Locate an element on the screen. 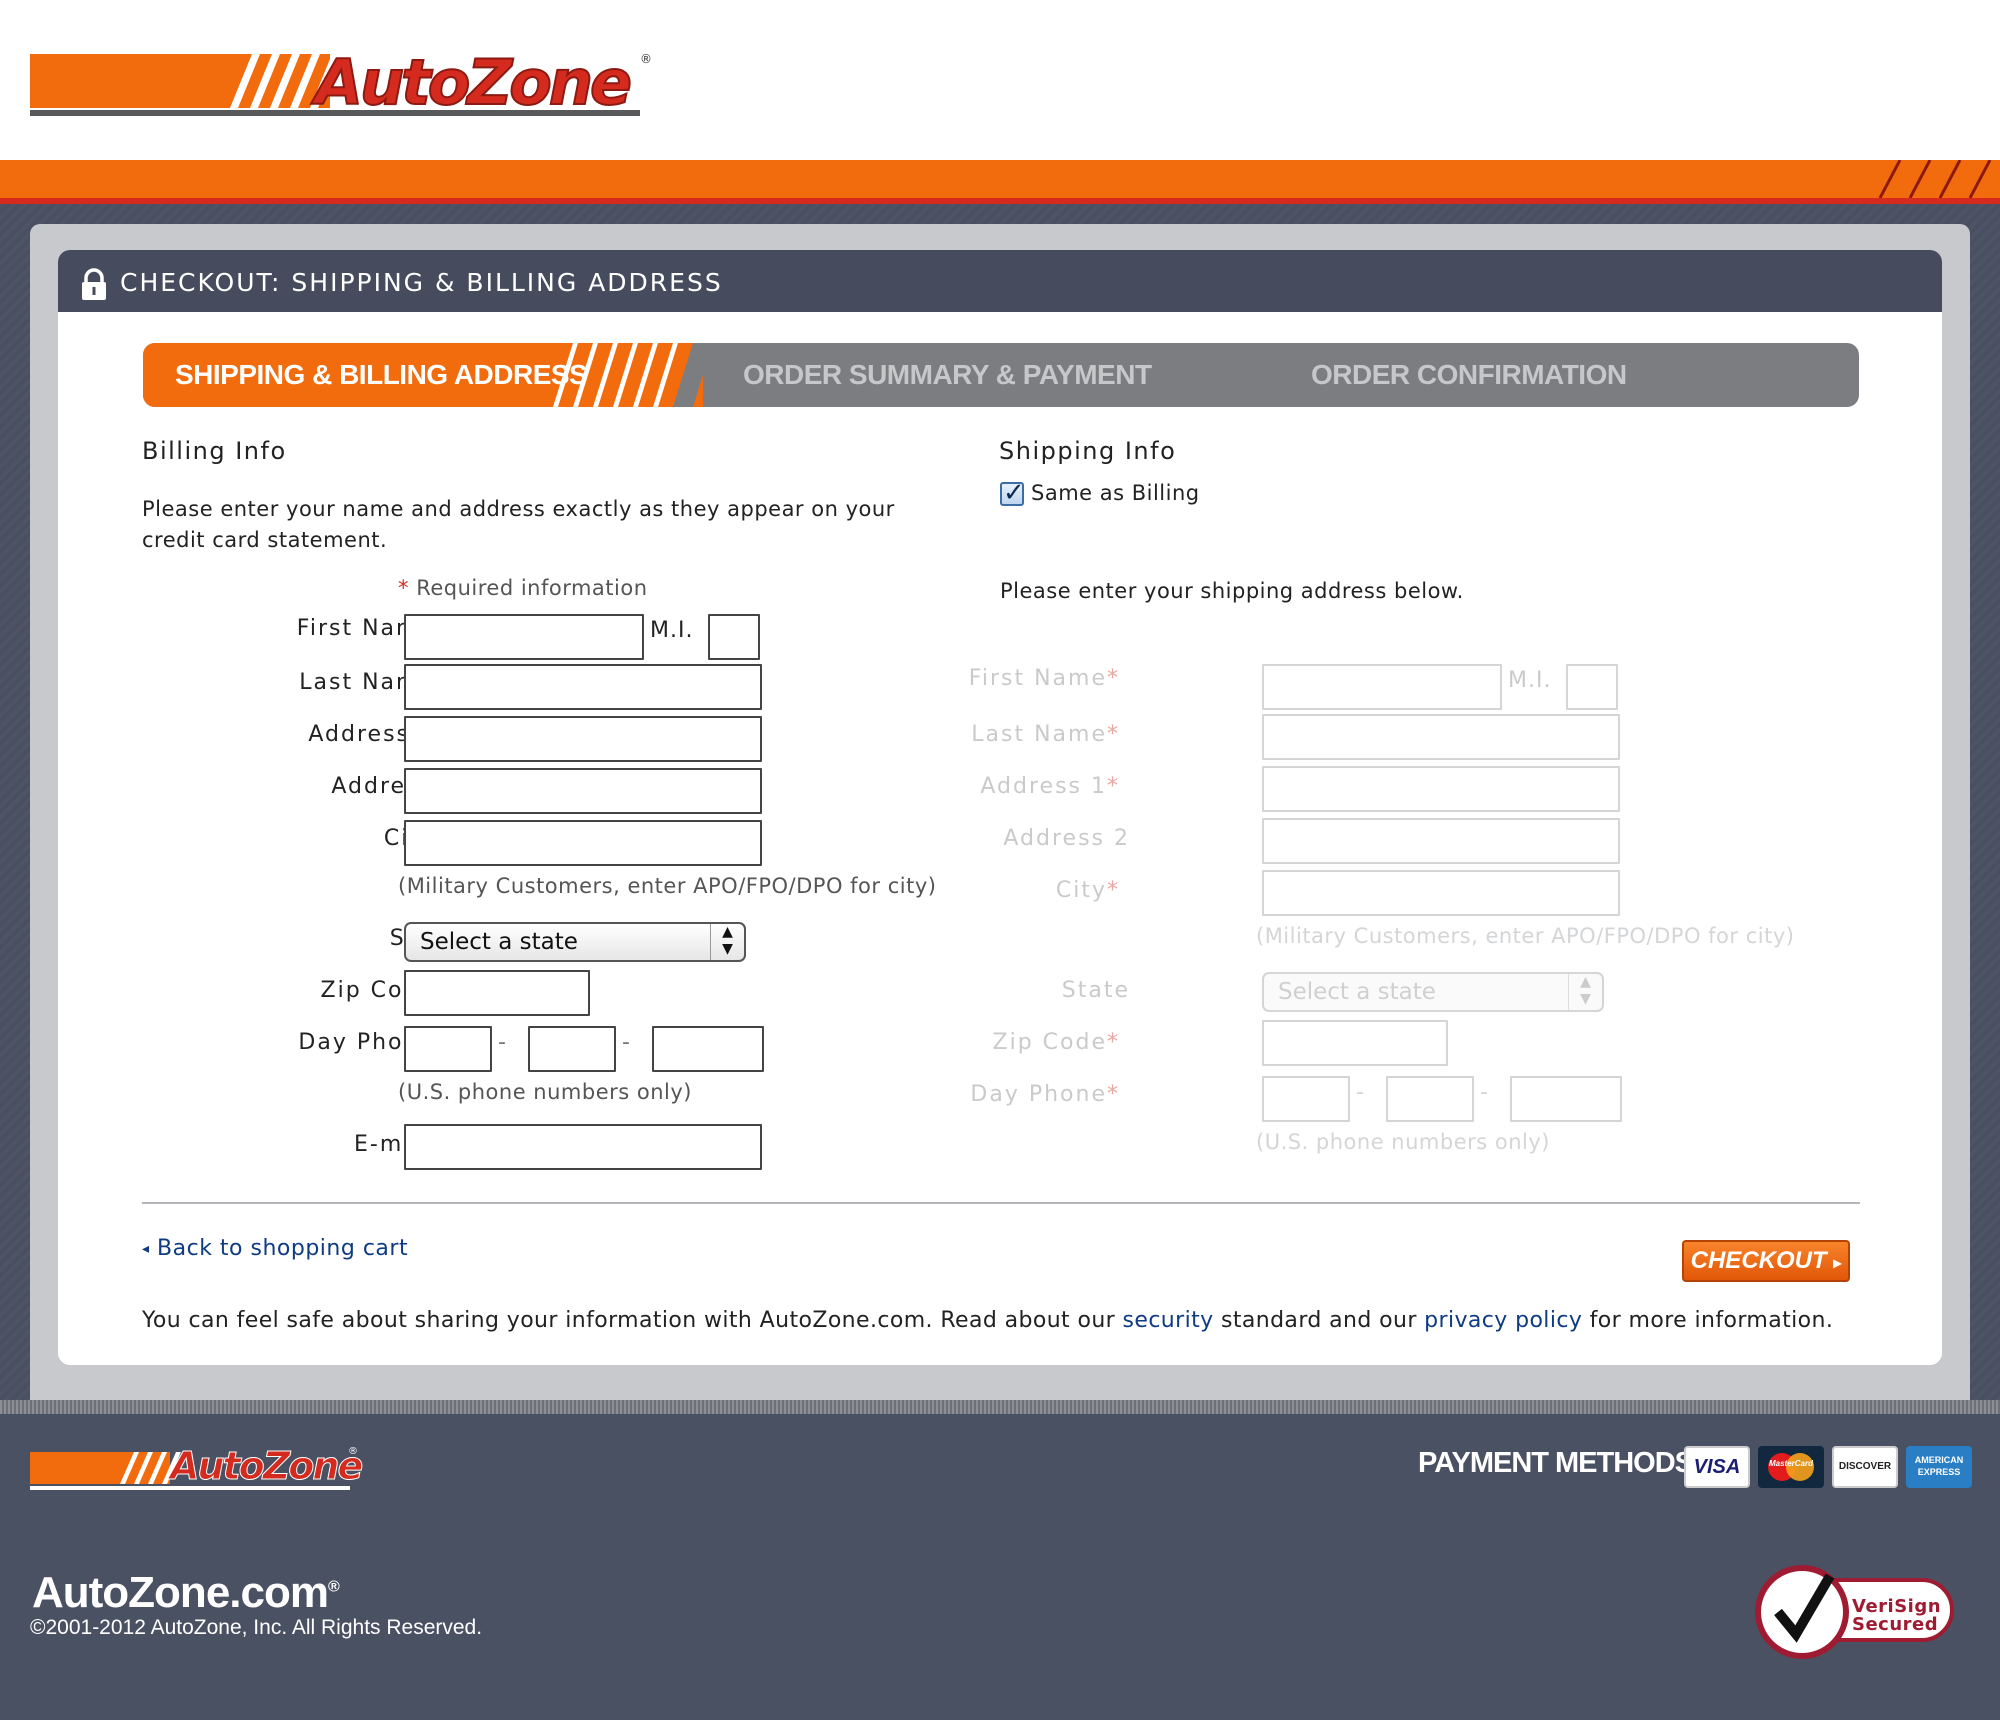  billing-first-name-input is located at coordinates (524, 637).